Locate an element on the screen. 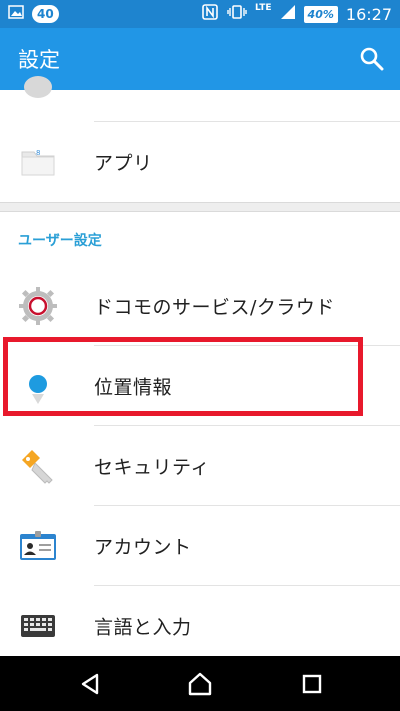 Image resolution: width=400 pixels, height=711 pixels. section-divider is located at coordinates (200, 207).